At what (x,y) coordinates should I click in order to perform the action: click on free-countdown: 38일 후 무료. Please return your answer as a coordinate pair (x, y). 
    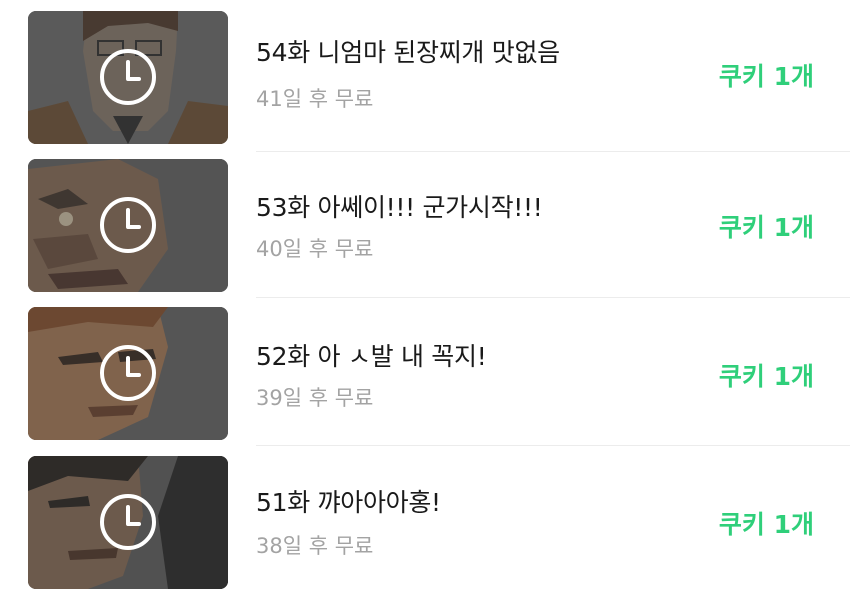
    Looking at the image, I should click on (315, 546).